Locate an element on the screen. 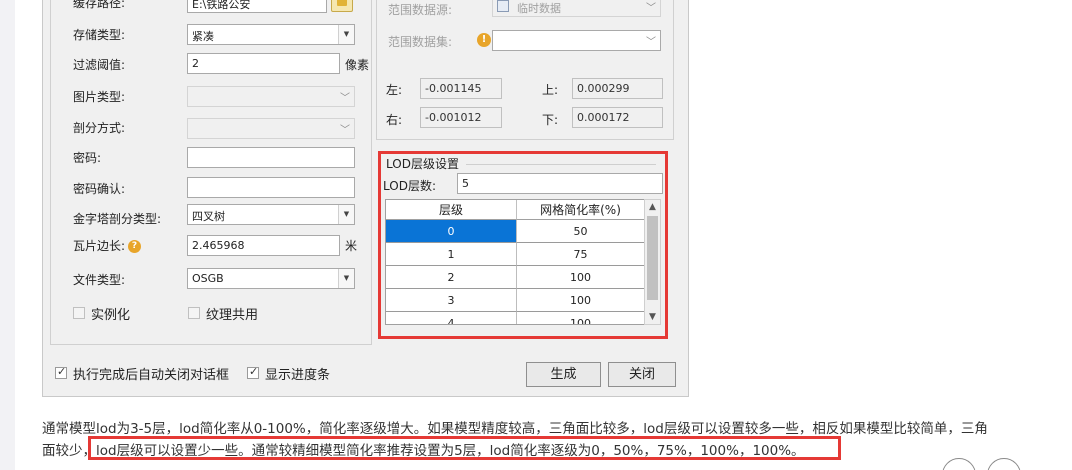 Image resolution: width=1072 pixels, height=470 pixels. bound-bottom-label: 下: is located at coordinates (550, 120).